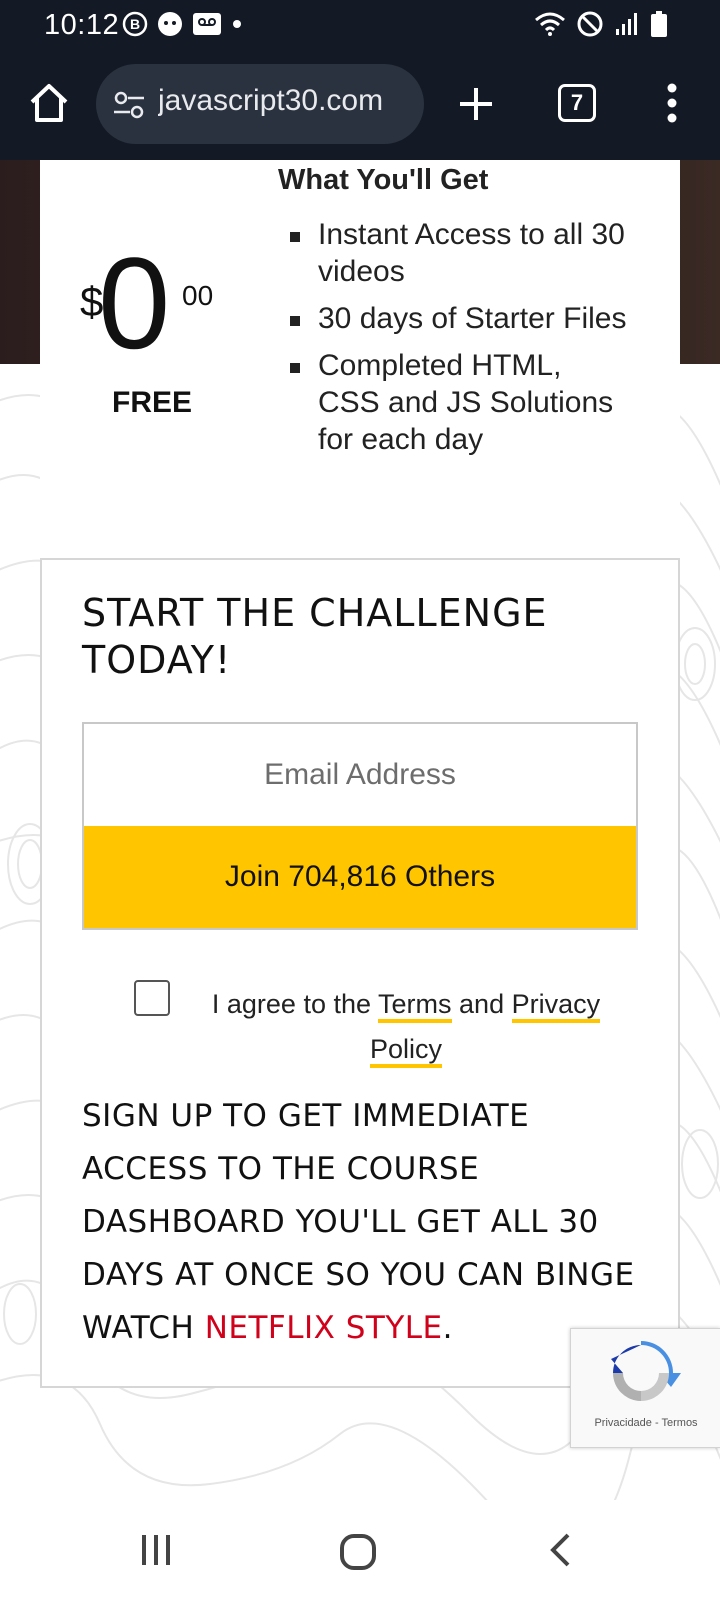  Describe the element at coordinates (383, 180) in the screenshot. I see `what-youll-get-title: What You'll Get` at that location.